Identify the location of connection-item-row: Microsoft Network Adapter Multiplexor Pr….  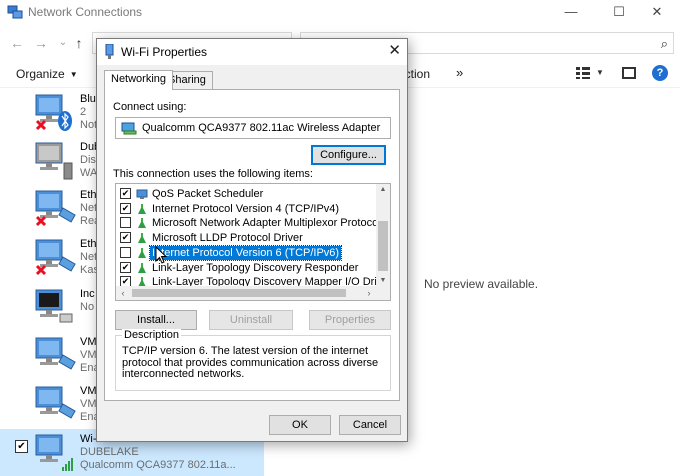
(248, 223).